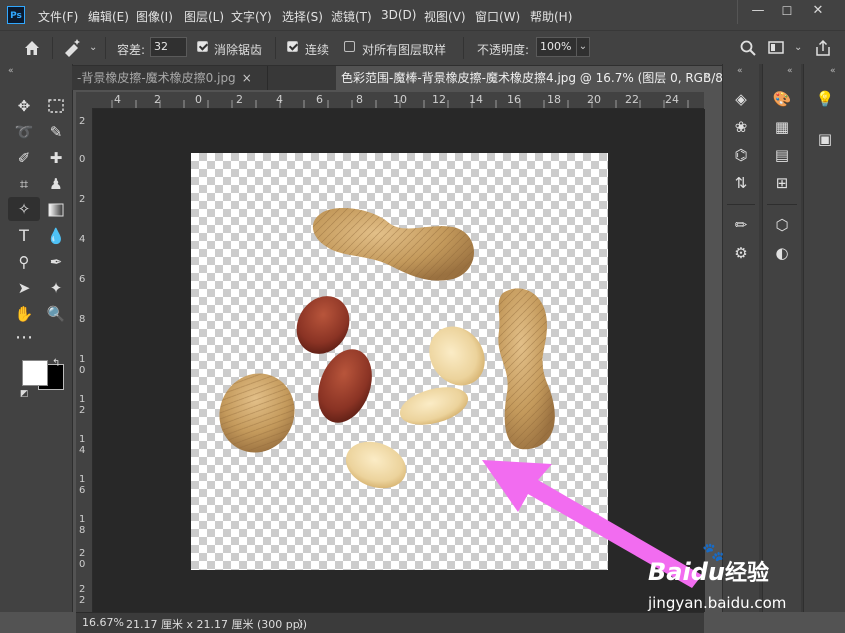 This screenshot has height=633, width=845. I want to click on clone-stamp-tool-icon: ♟, so click(56, 184).